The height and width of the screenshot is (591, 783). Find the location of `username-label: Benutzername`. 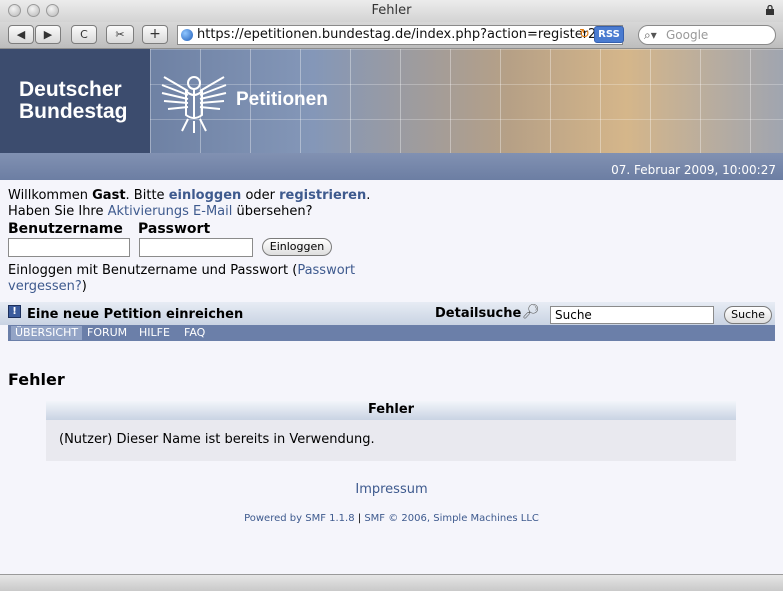

username-label: Benutzername is located at coordinates (65, 229).